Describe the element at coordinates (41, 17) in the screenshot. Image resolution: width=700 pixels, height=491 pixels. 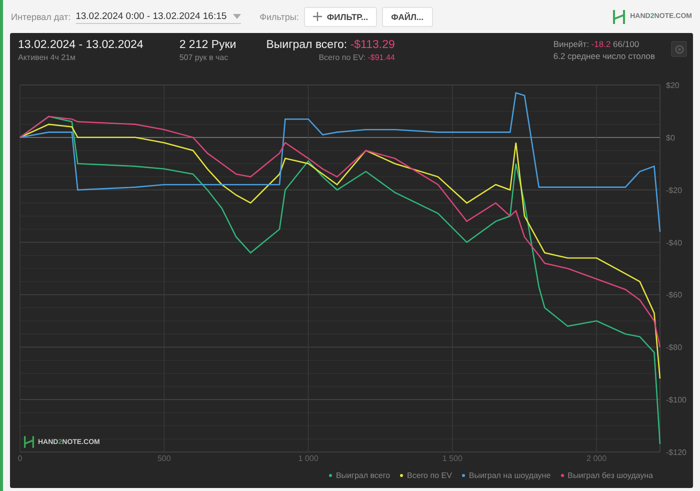
I see `date-range-label: Интервал дат:` at that location.